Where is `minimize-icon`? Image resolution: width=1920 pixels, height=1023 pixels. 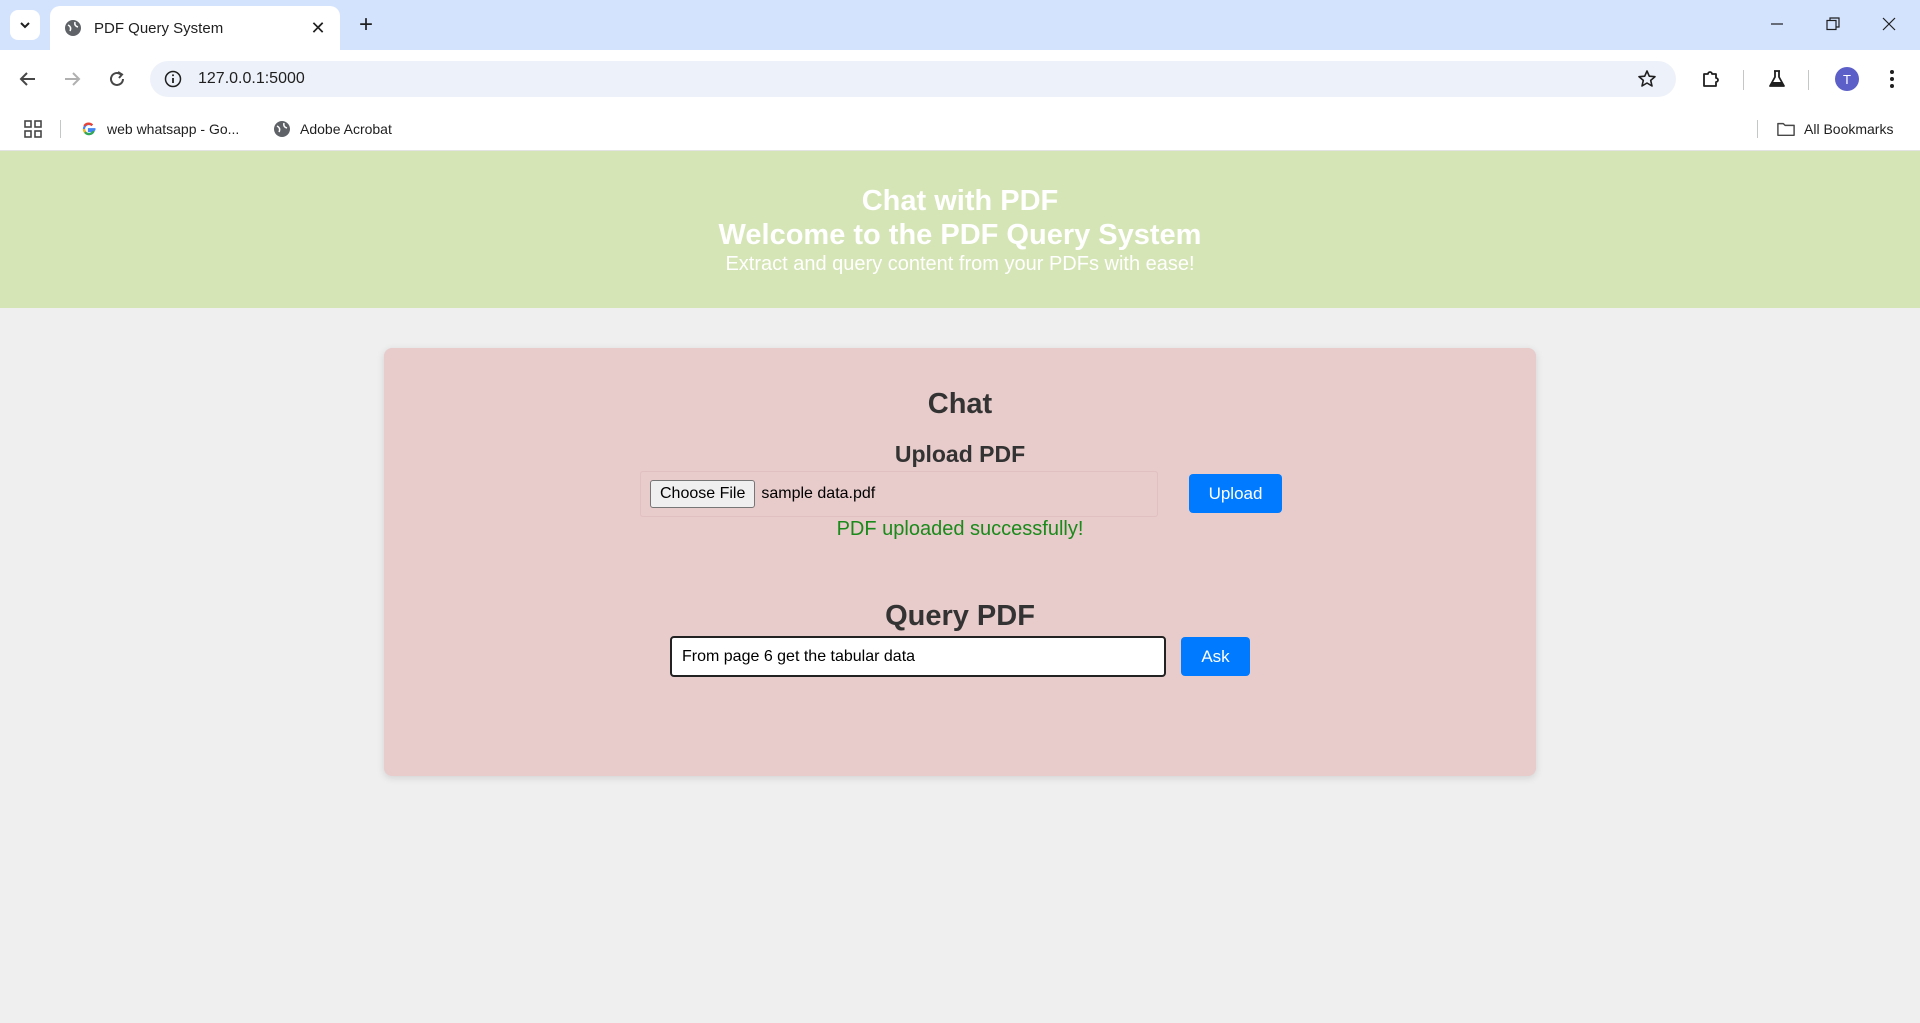
minimize-icon is located at coordinates (1777, 24).